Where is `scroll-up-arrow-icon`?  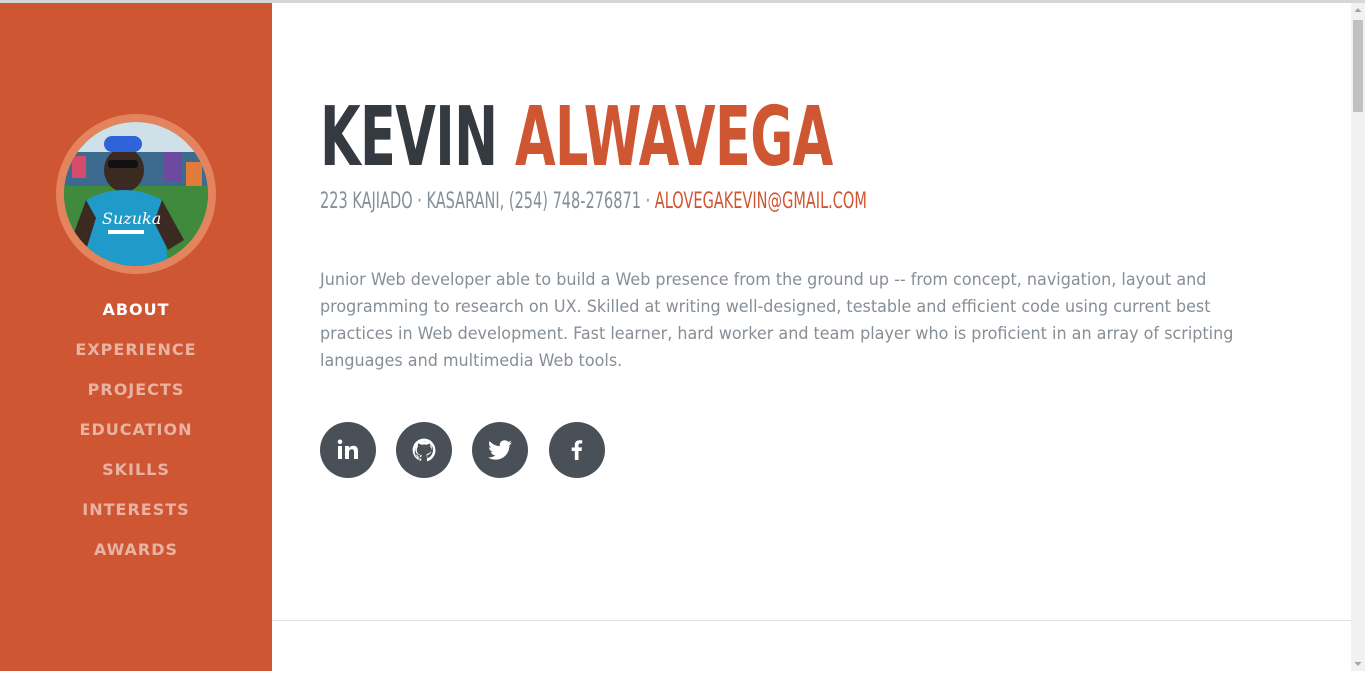
scroll-up-arrow-icon is located at coordinates (1358, 10).